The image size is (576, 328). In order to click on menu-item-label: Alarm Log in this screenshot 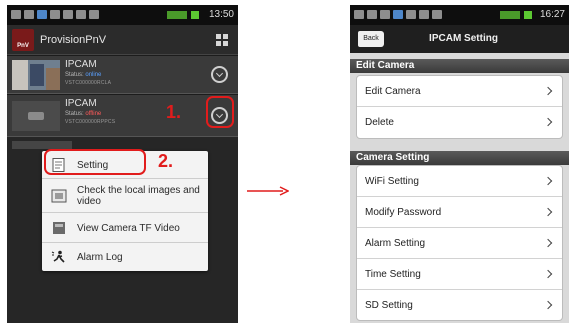, I will do `click(100, 257)`.